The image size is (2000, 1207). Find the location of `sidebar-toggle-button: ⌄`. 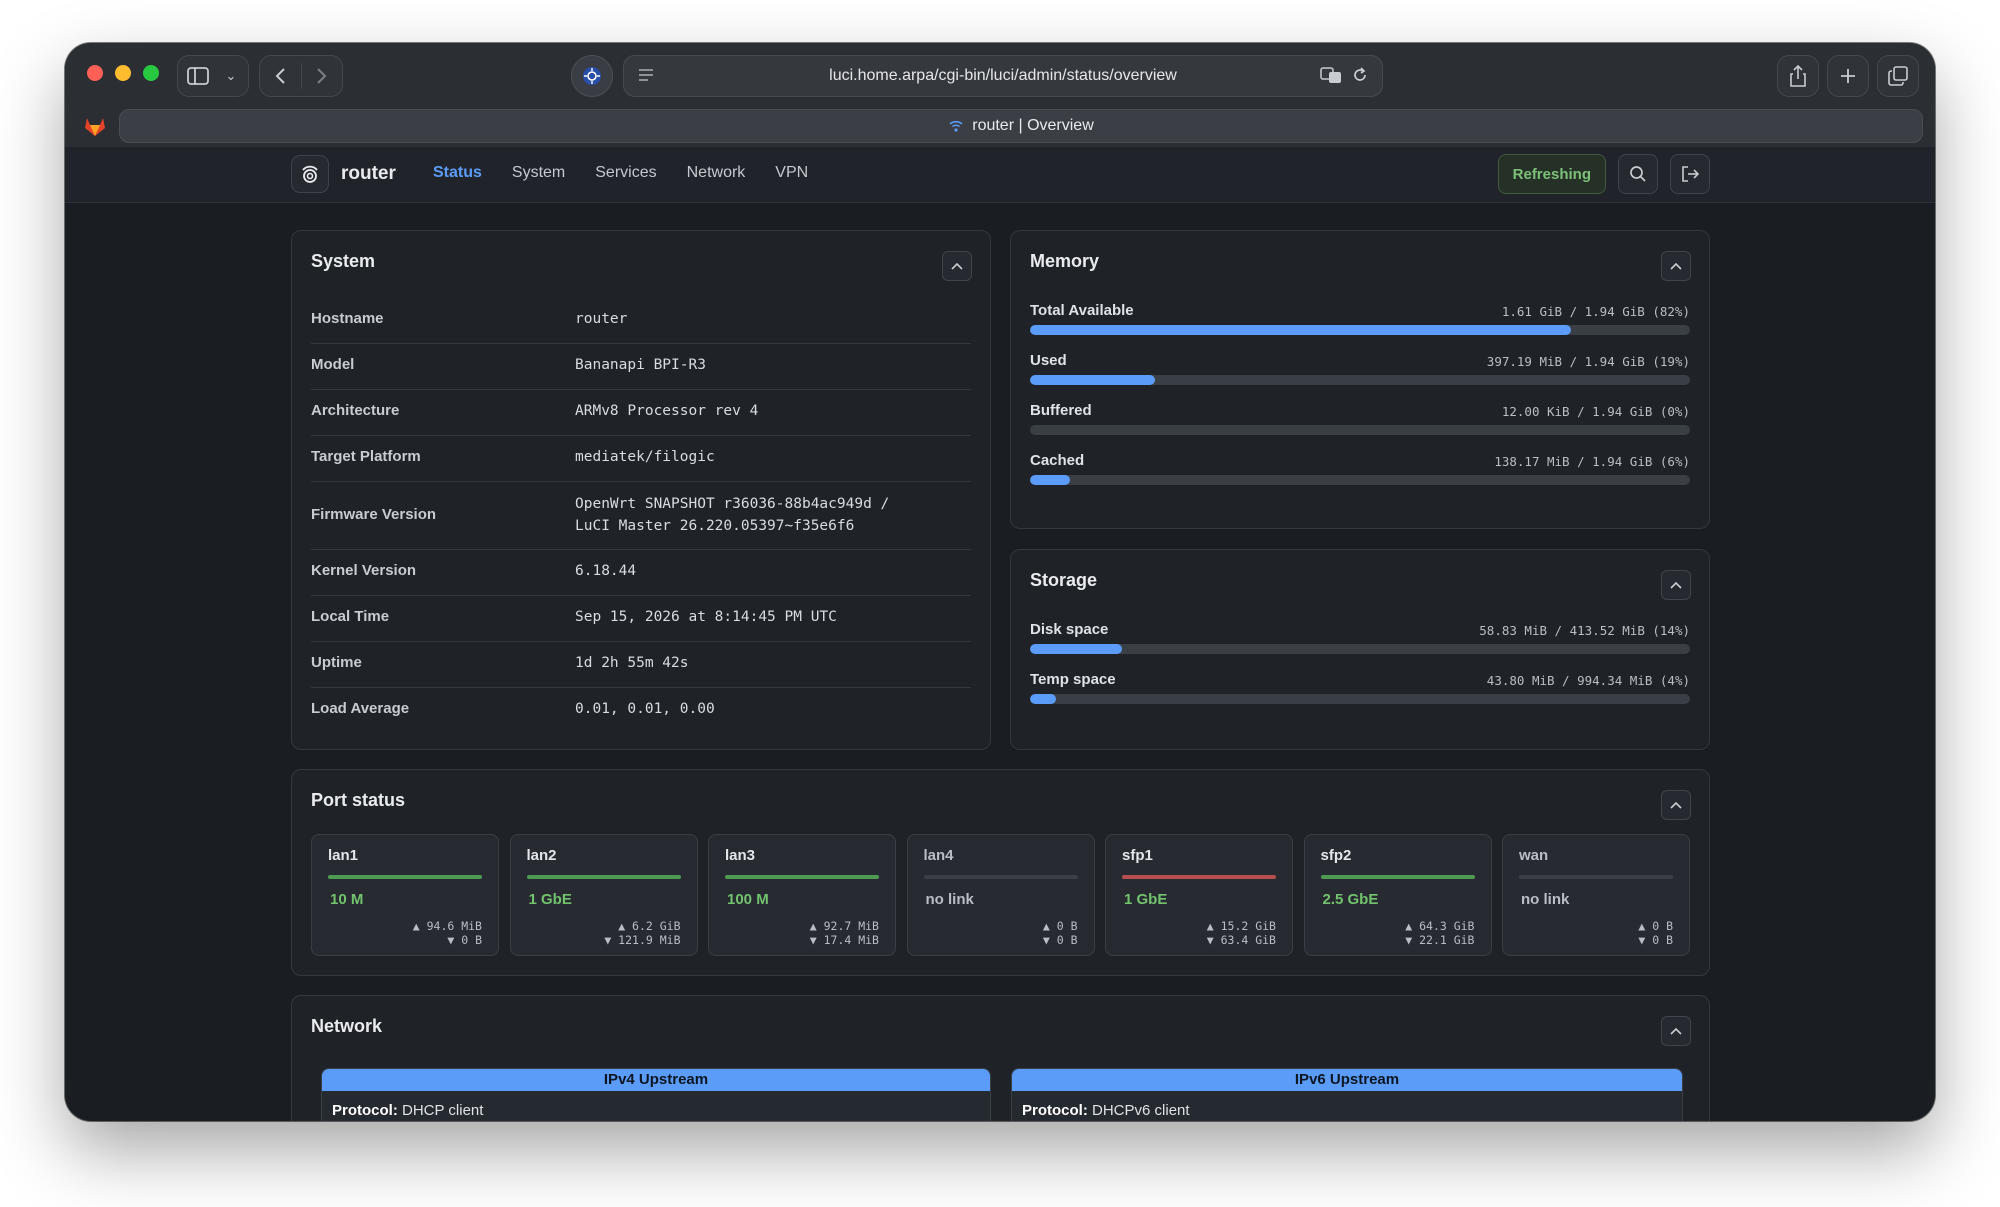

sidebar-toggle-button: ⌄ is located at coordinates (213, 76).